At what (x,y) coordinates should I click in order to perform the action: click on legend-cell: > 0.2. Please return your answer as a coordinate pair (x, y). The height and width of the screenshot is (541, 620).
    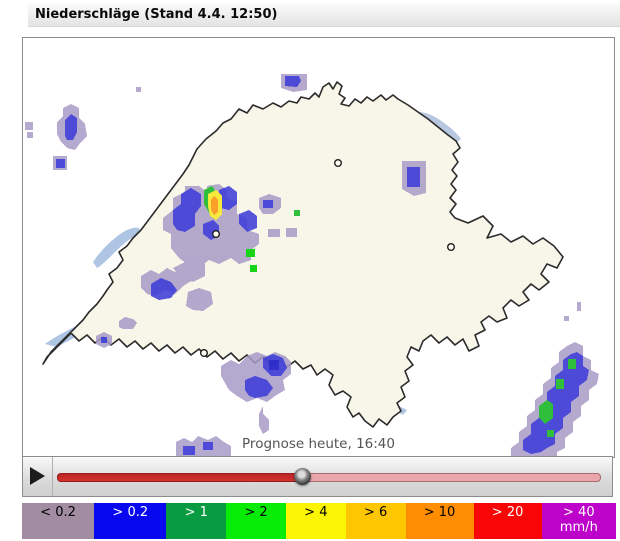
    Looking at the image, I should click on (130, 521).